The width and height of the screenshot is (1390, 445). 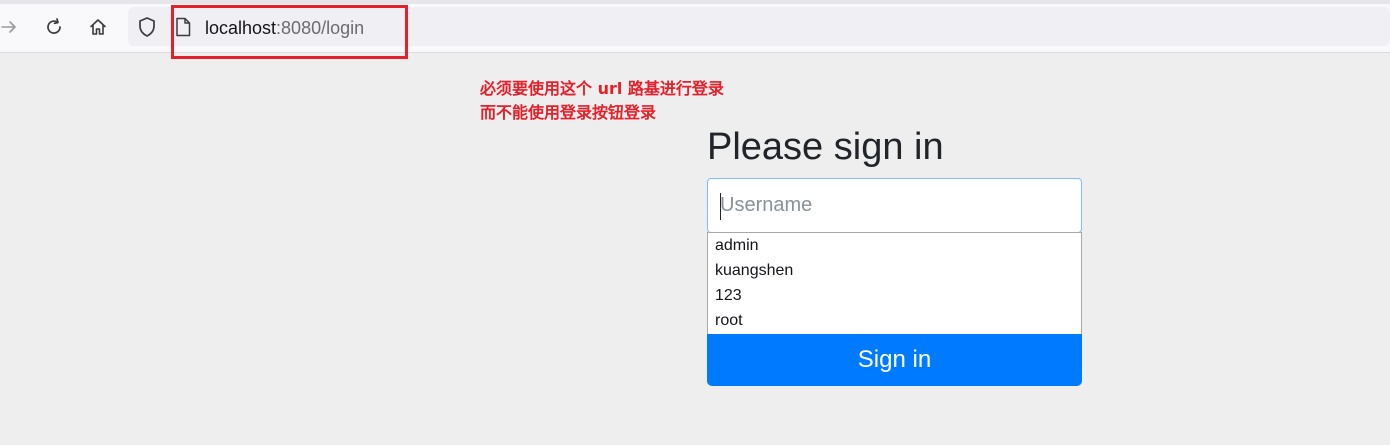 I want to click on reload-icon, so click(x=54, y=26).